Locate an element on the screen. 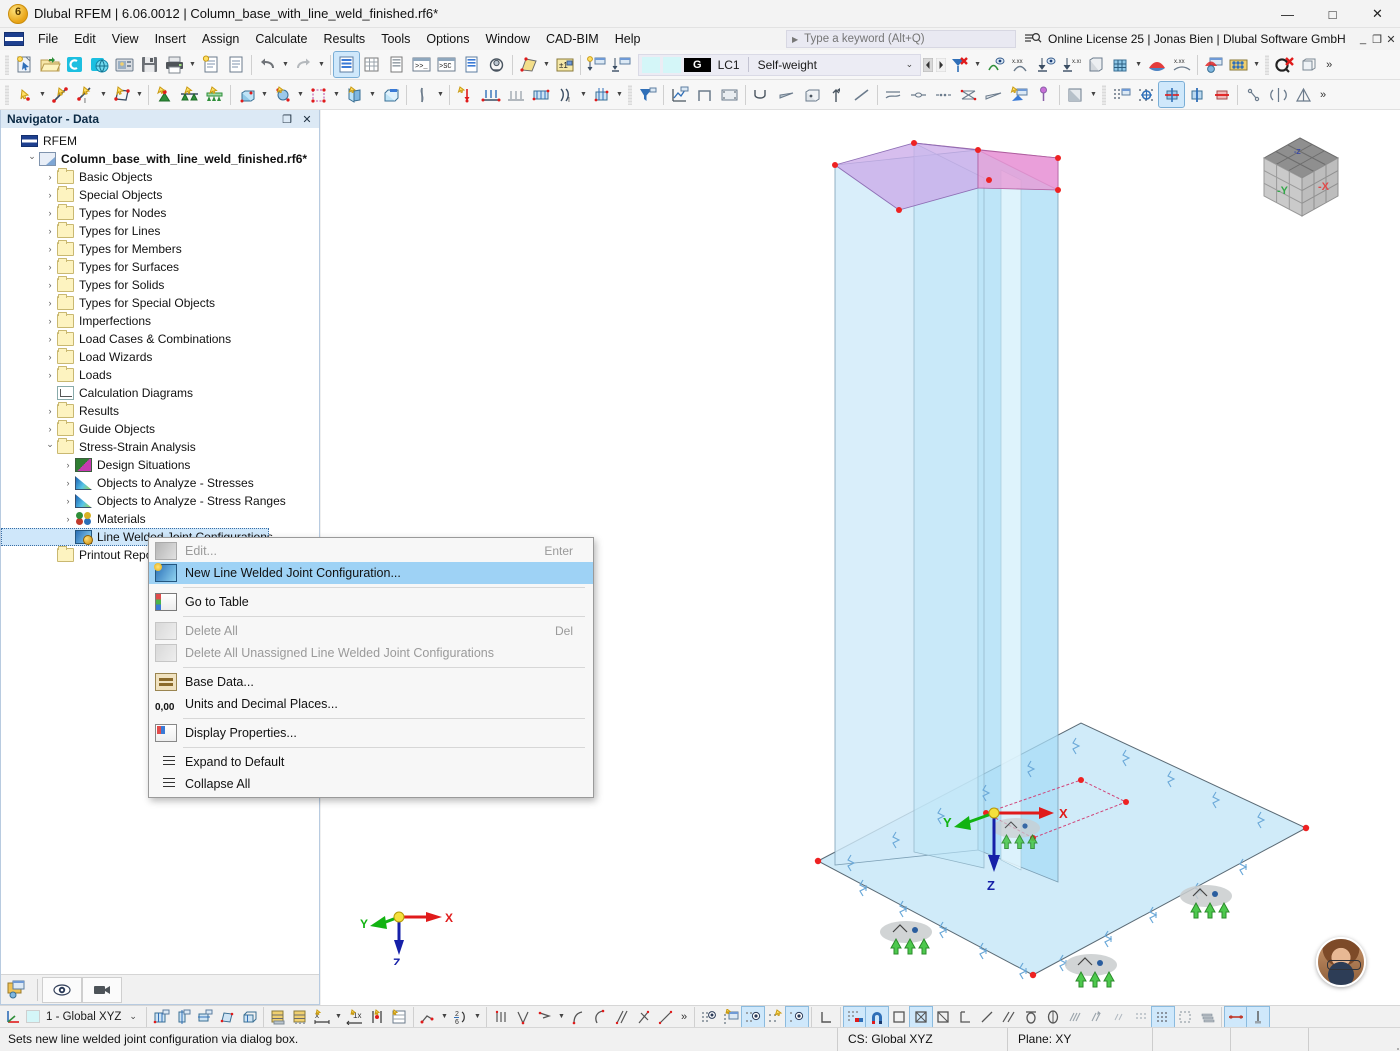  undock-icon: ❐ is located at coordinates (287, 119).